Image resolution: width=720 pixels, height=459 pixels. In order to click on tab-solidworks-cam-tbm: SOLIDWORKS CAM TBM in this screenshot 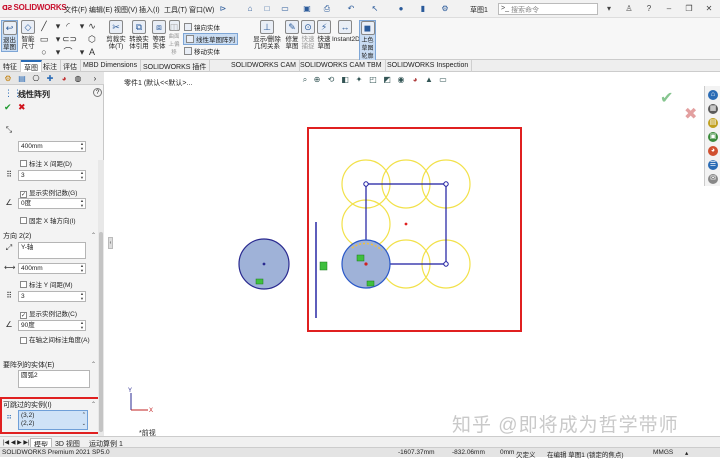, I will do `click(341, 66)`.